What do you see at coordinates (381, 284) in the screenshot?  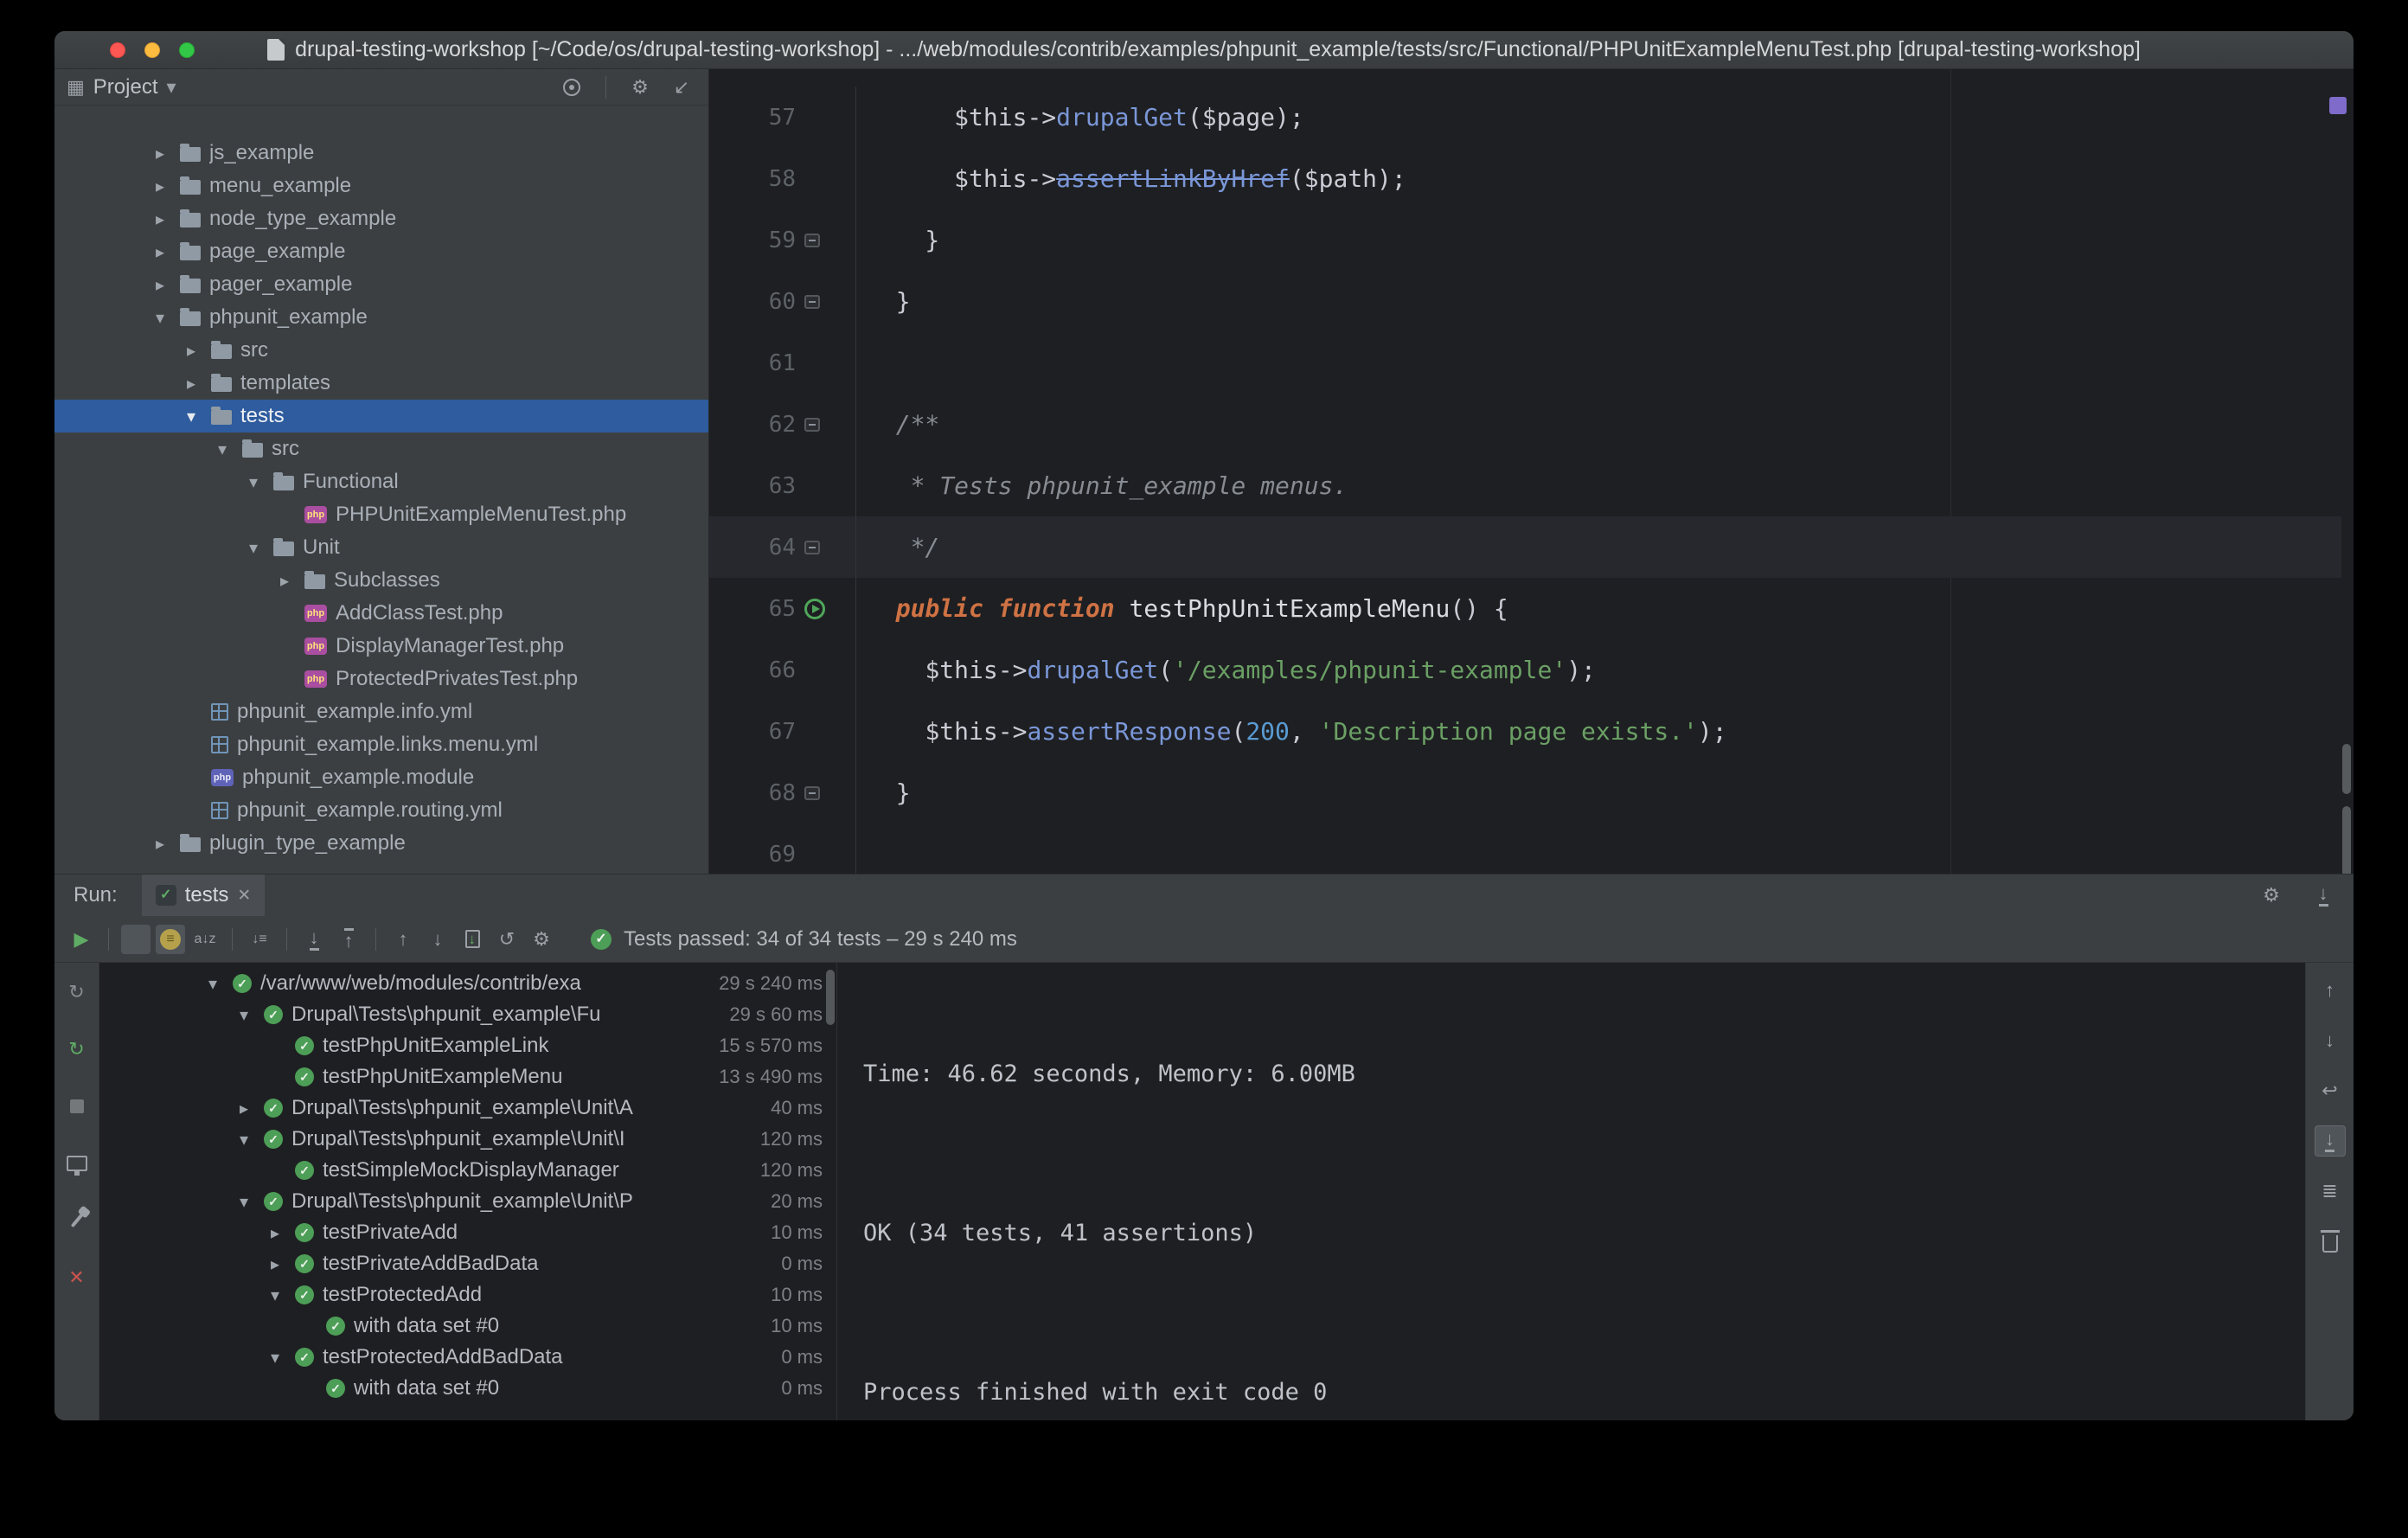 I see `project-tree-item: ▸ pager_example` at bounding box center [381, 284].